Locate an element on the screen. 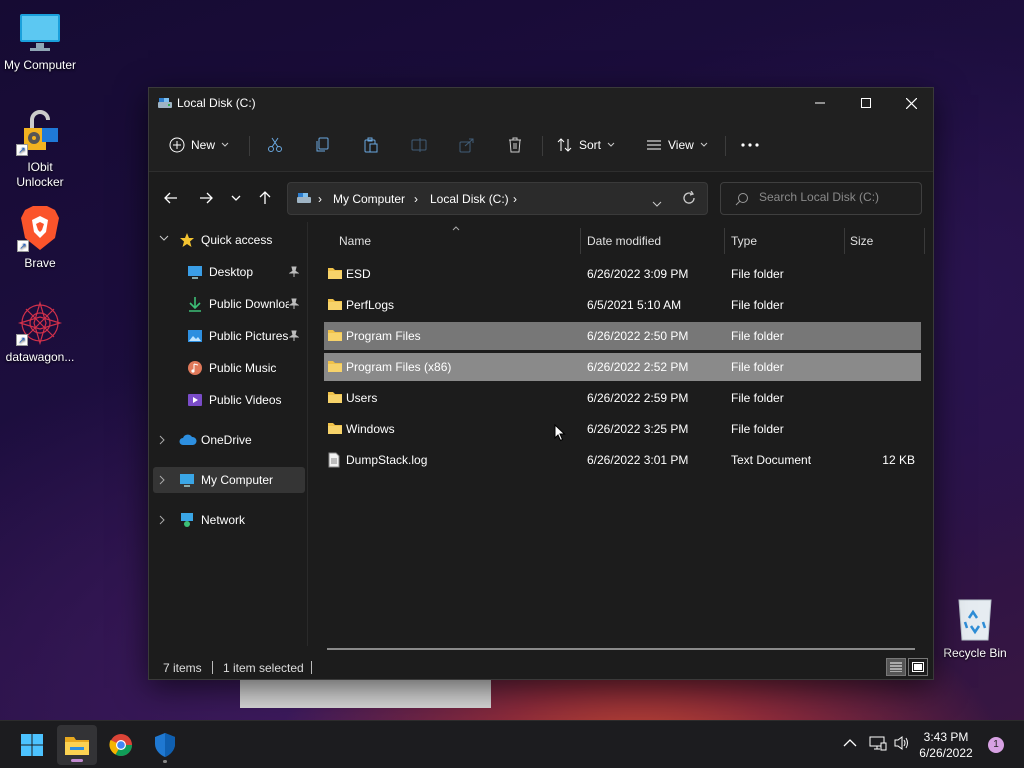 The image size is (1024, 768). mouse-cursor-icon is located at coordinates (560, 433).